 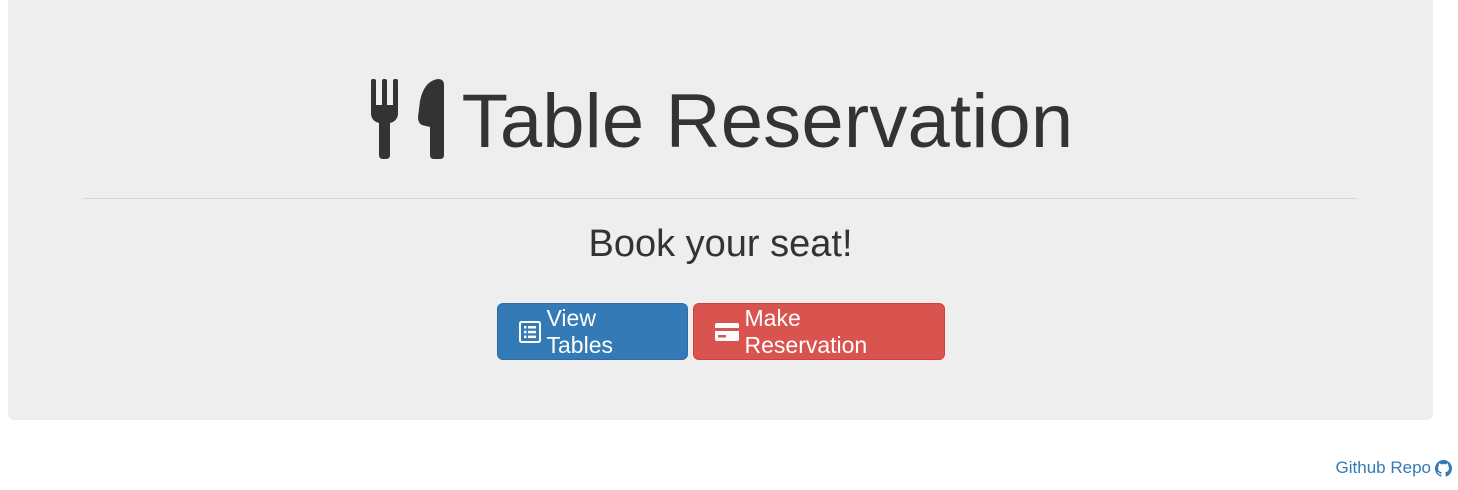 What do you see at coordinates (806, 331) in the screenshot?
I see `make-reservation-label: Make Reservation` at bounding box center [806, 331].